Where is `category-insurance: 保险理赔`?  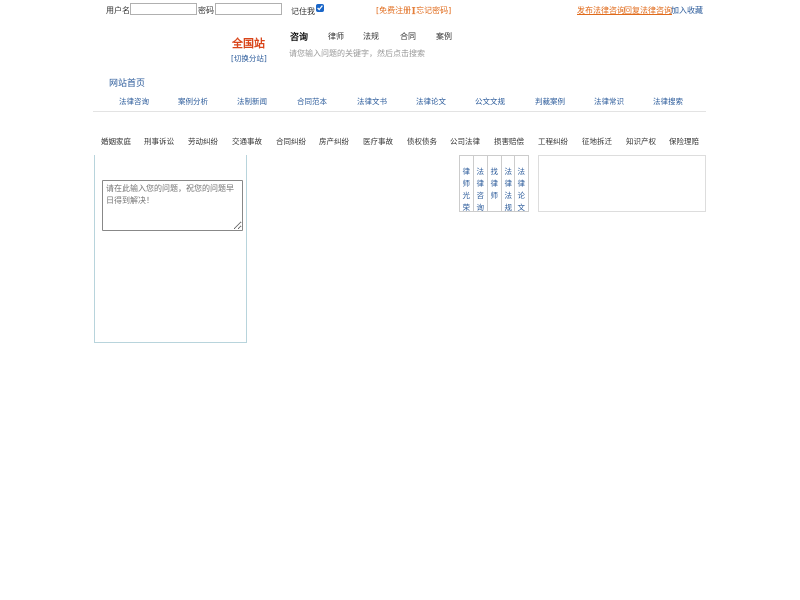 category-insurance: 保险理赔 is located at coordinates (684, 141).